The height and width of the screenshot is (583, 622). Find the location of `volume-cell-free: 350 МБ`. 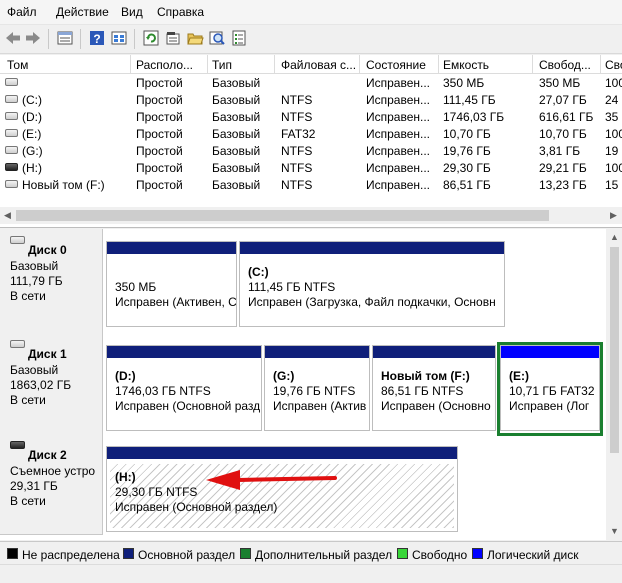

volume-cell-free: 350 МБ is located at coordinates (560, 83).